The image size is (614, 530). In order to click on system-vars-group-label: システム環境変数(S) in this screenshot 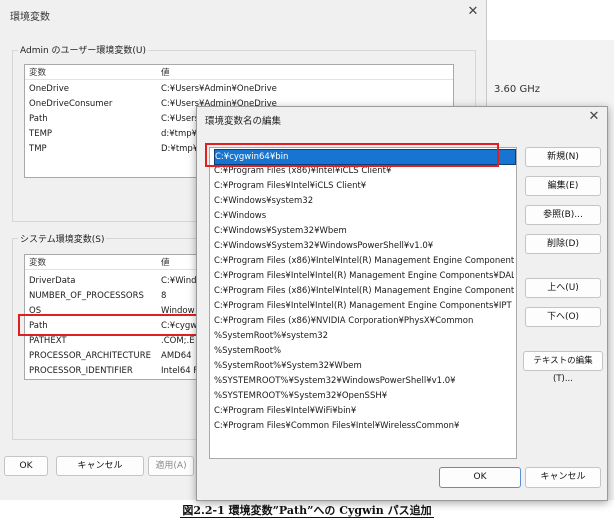, I will do `click(62, 238)`.